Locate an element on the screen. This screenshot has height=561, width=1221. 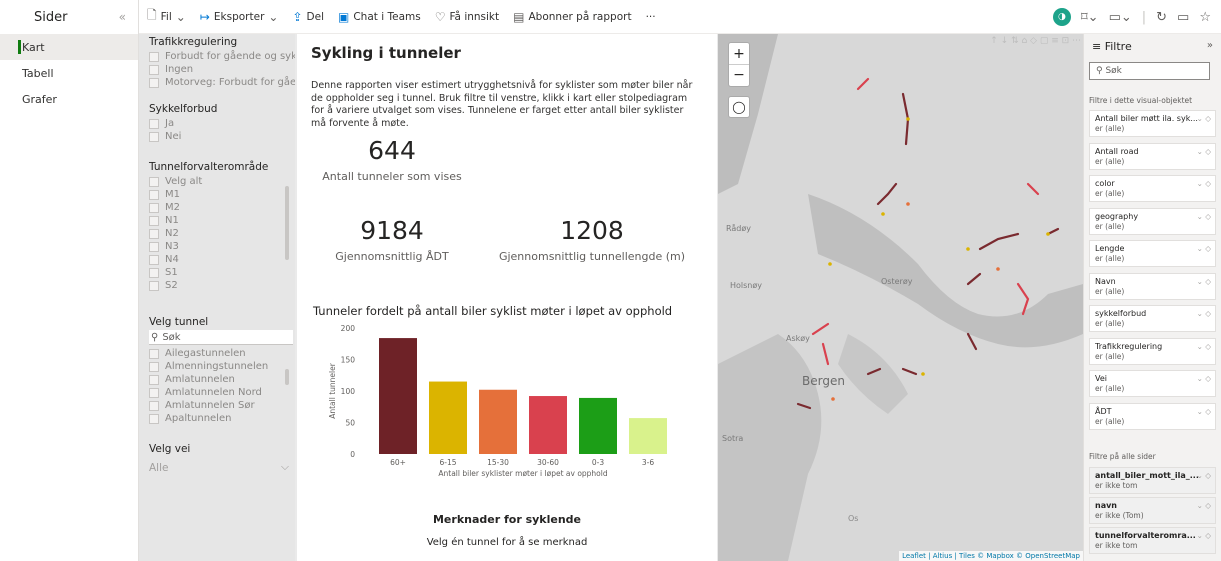
filter-card: color er (alle) ⌄ ◇ is located at coordinates (1152, 188).